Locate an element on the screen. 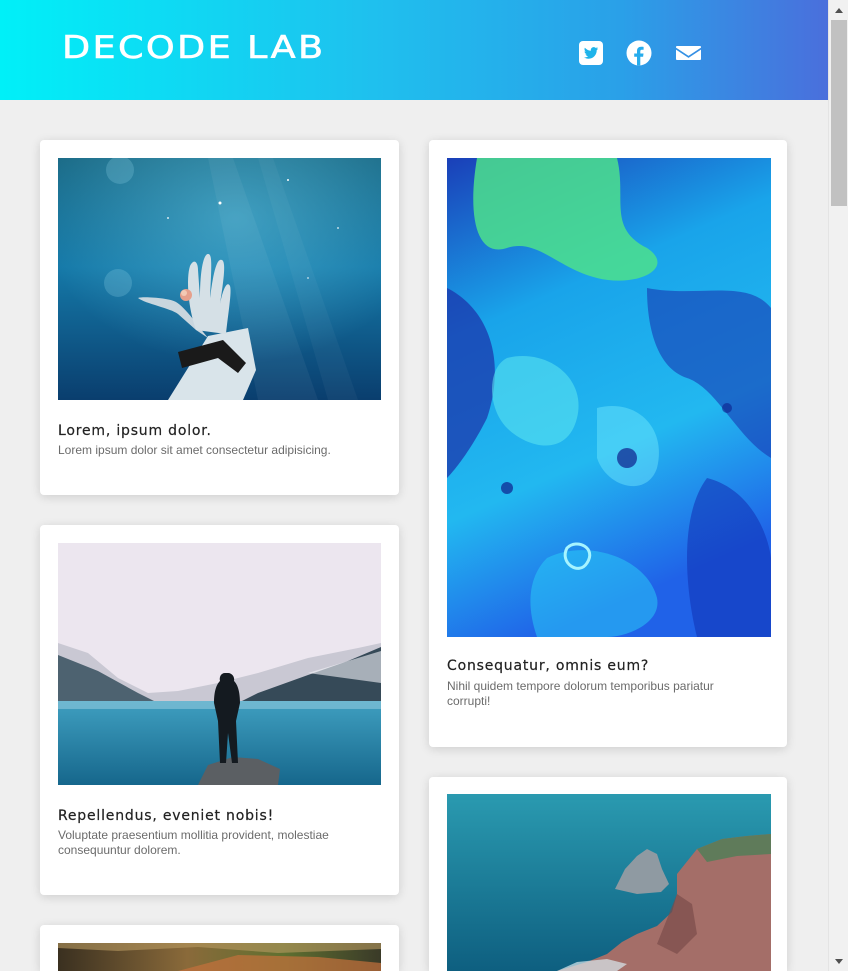 This screenshot has width=848, height=971. vertical-scrollbar is located at coordinates (838, 485).